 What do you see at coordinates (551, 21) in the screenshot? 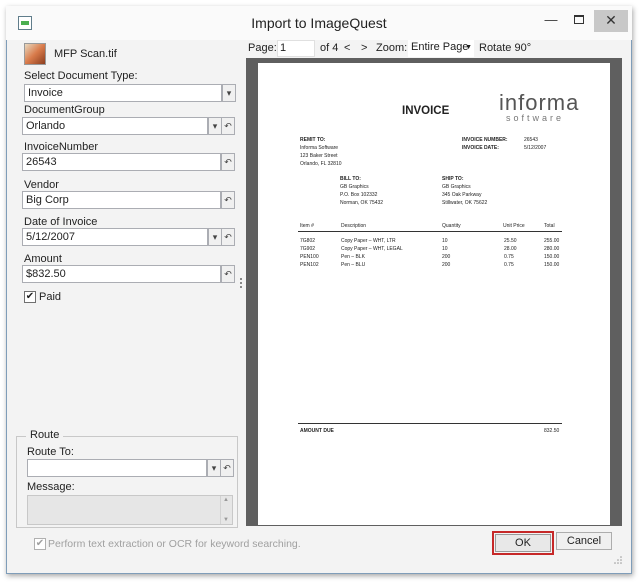
I see `minimize-button: —` at bounding box center [551, 21].